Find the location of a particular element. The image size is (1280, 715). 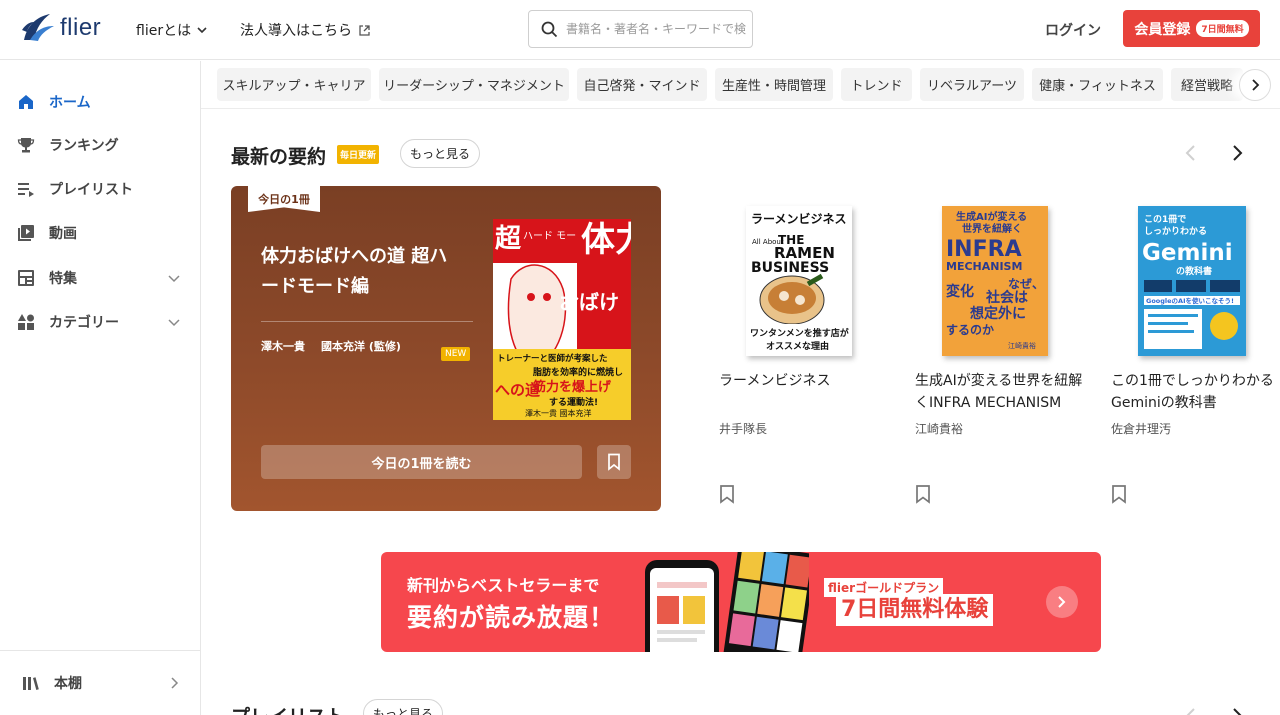

cover-text: する運動法! is located at coordinates (573, 402).